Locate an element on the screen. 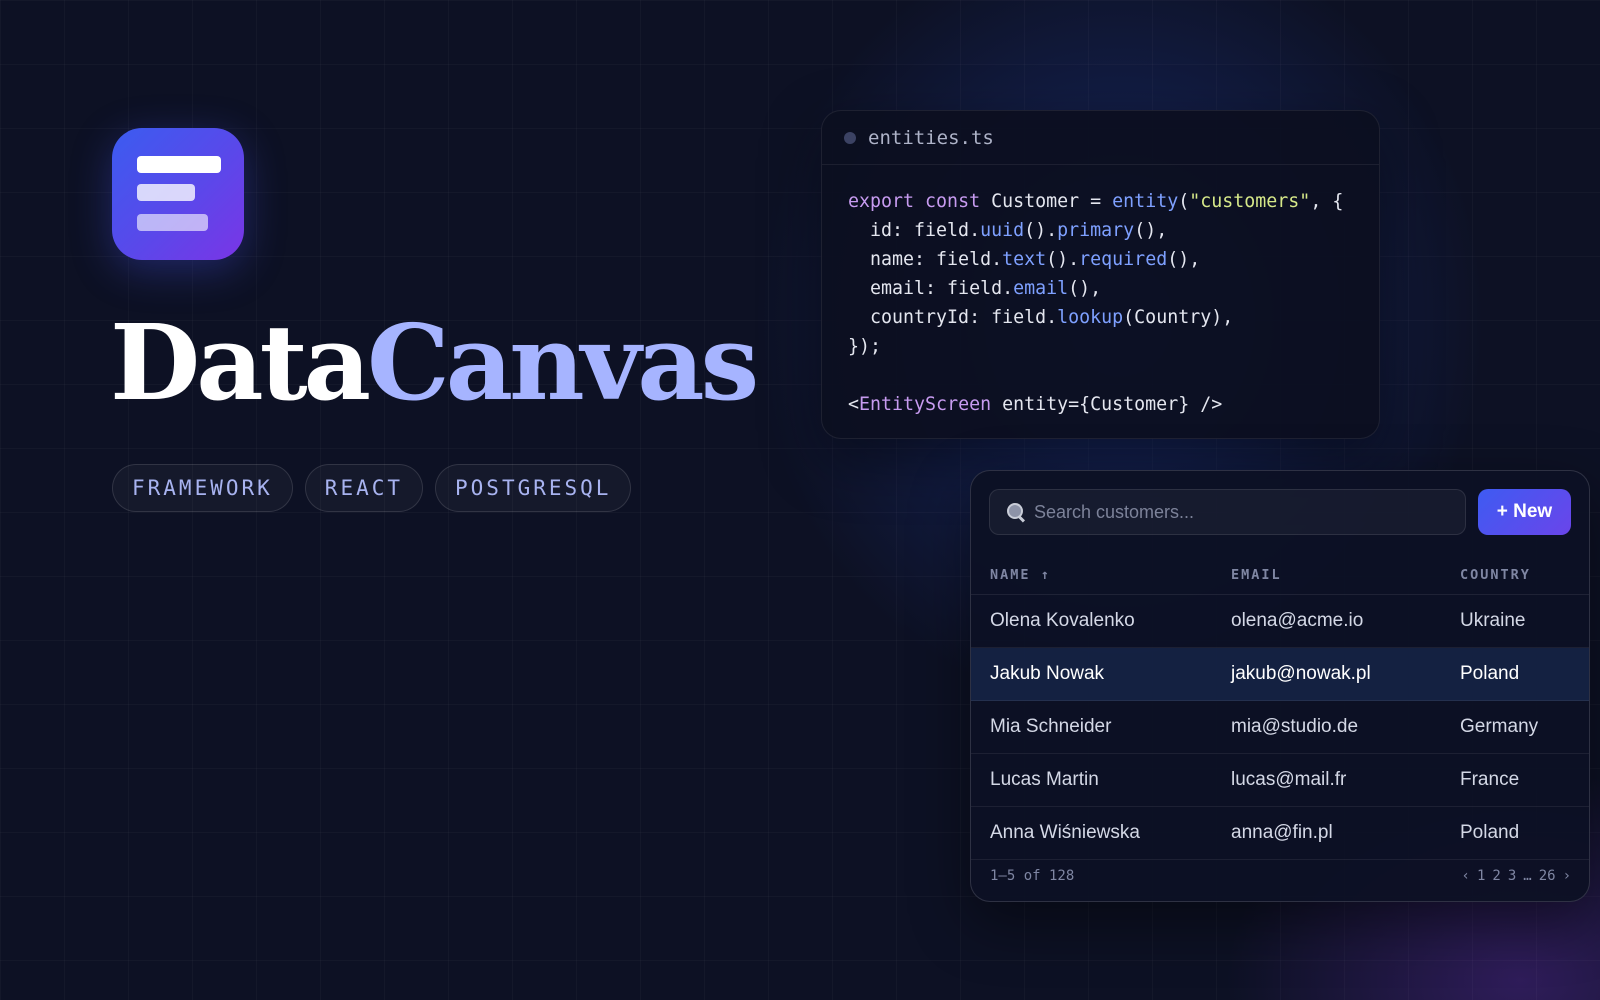 The image size is (1600, 1000). app-logo is located at coordinates (178, 194).